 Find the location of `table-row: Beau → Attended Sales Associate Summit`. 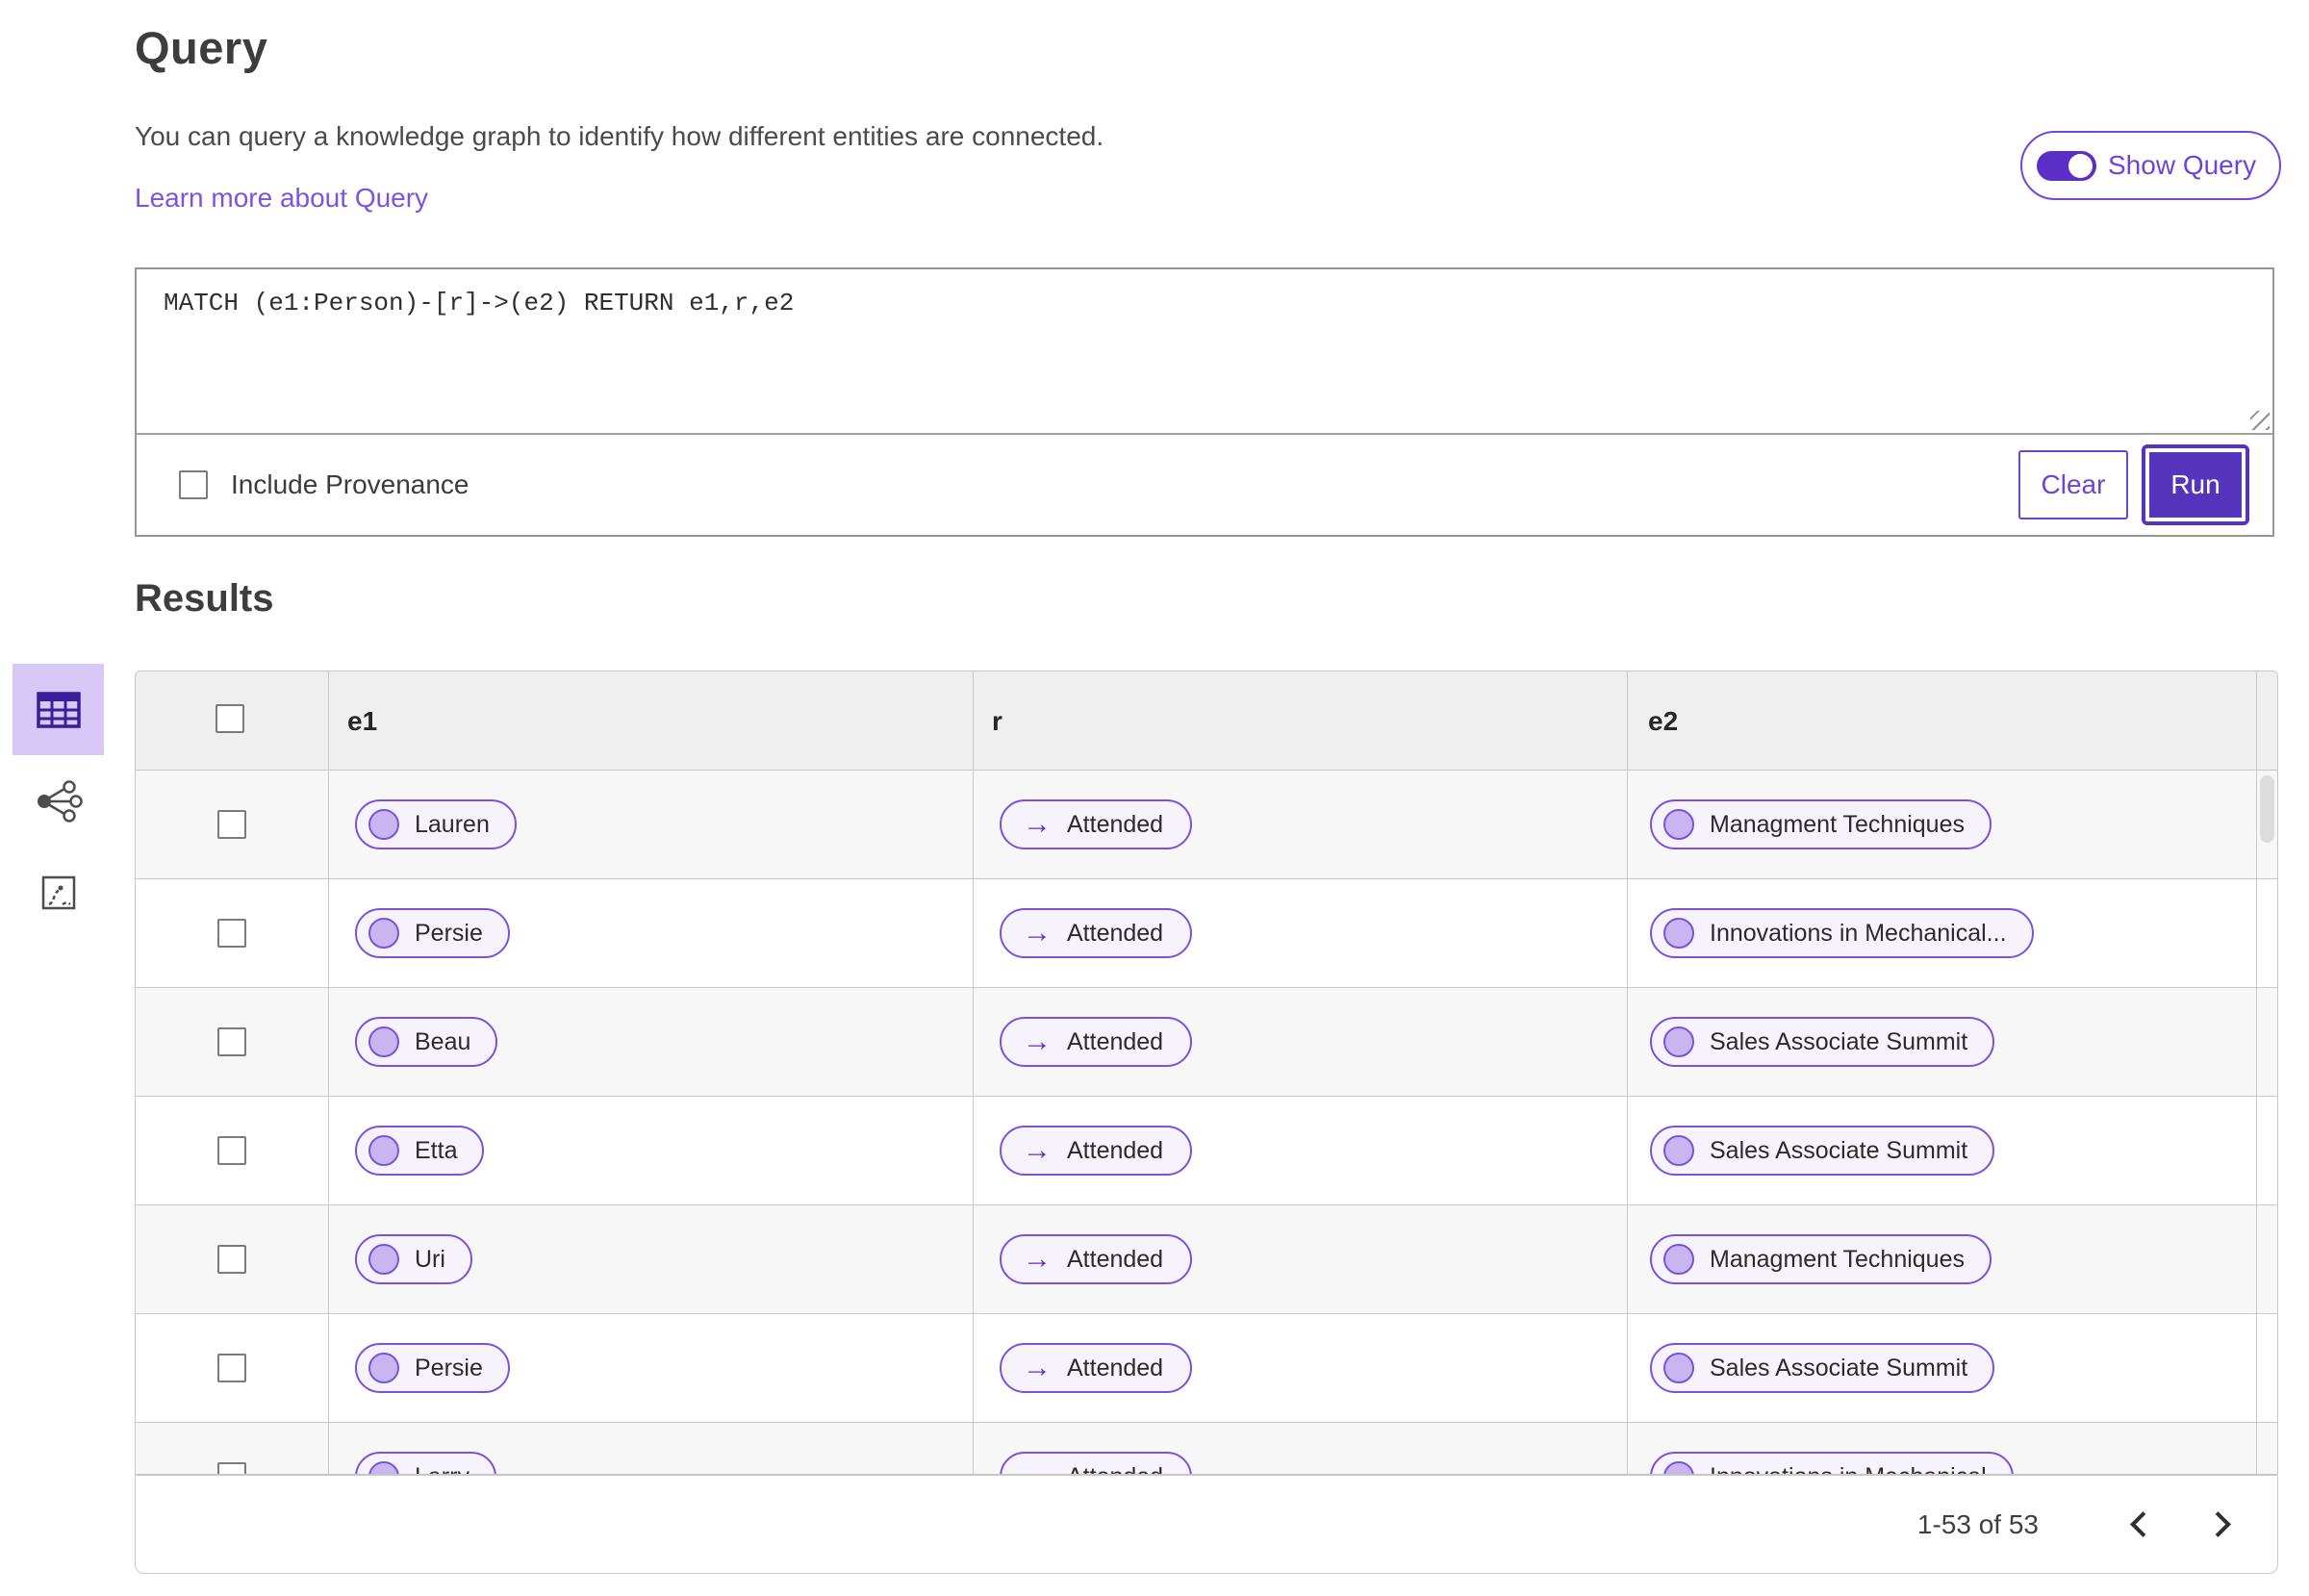

table-row: Beau → Attended Sales Associate Summit is located at coordinates (1206, 1042).